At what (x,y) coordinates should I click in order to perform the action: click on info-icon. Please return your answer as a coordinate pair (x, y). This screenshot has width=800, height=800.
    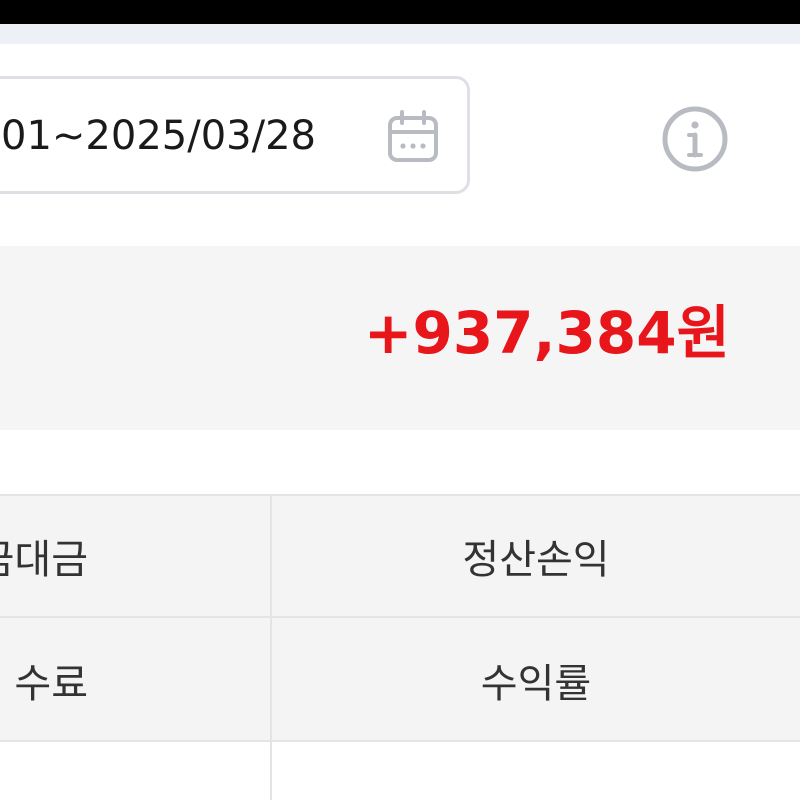
    Looking at the image, I should click on (695, 139).